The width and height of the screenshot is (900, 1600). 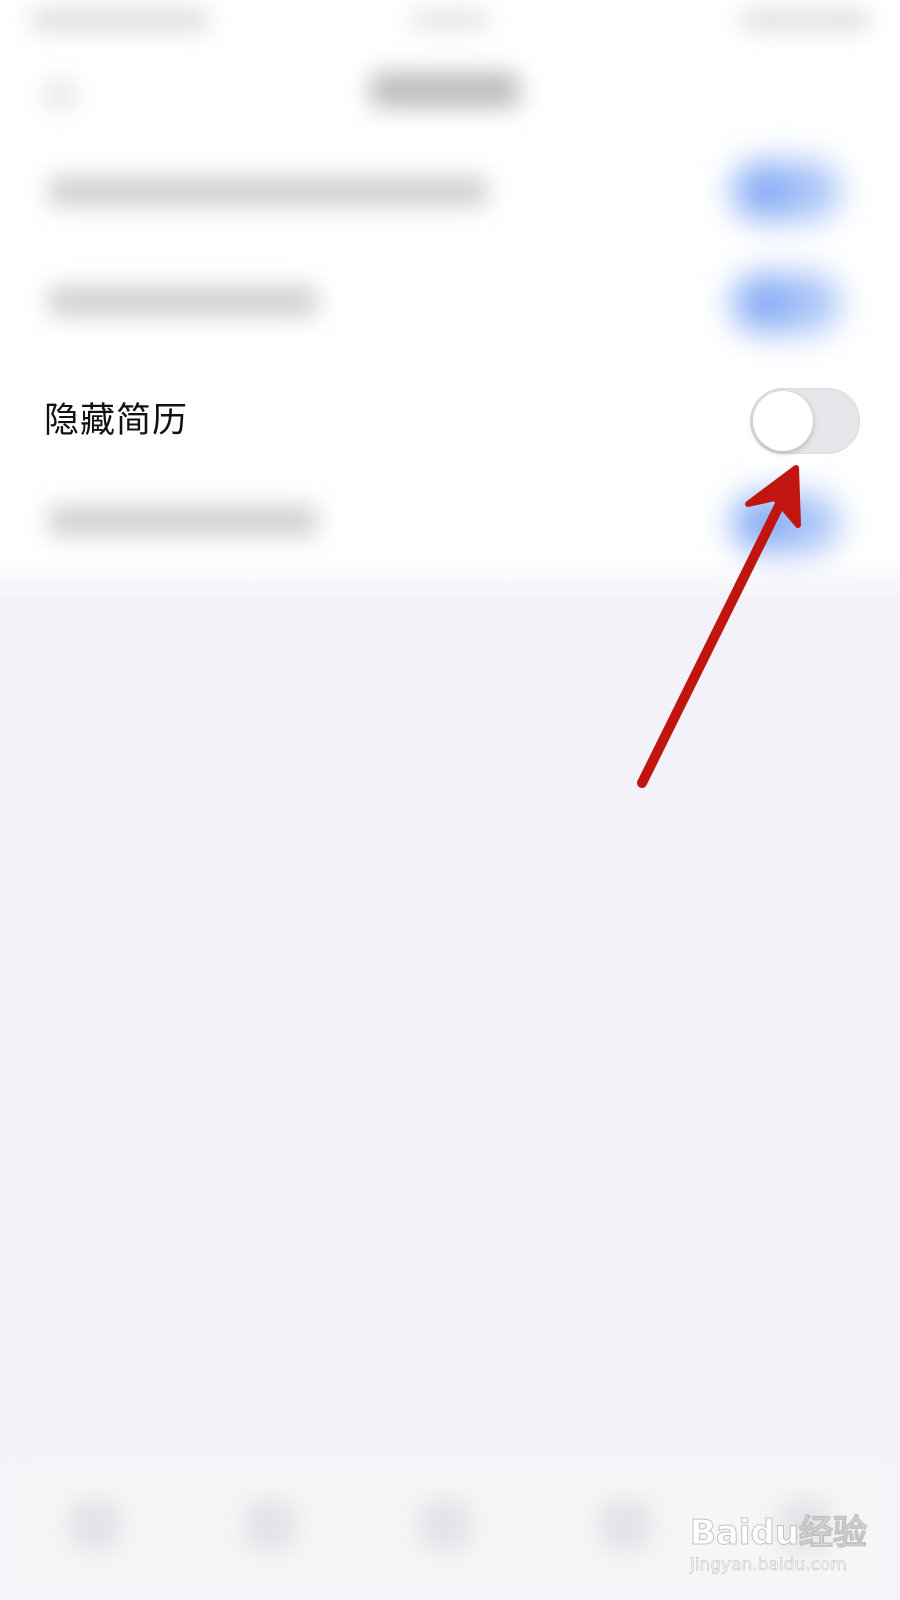 What do you see at coordinates (450, 20) in the screenshot?
I see `status-bar-time` at bounding box center [450, 20].